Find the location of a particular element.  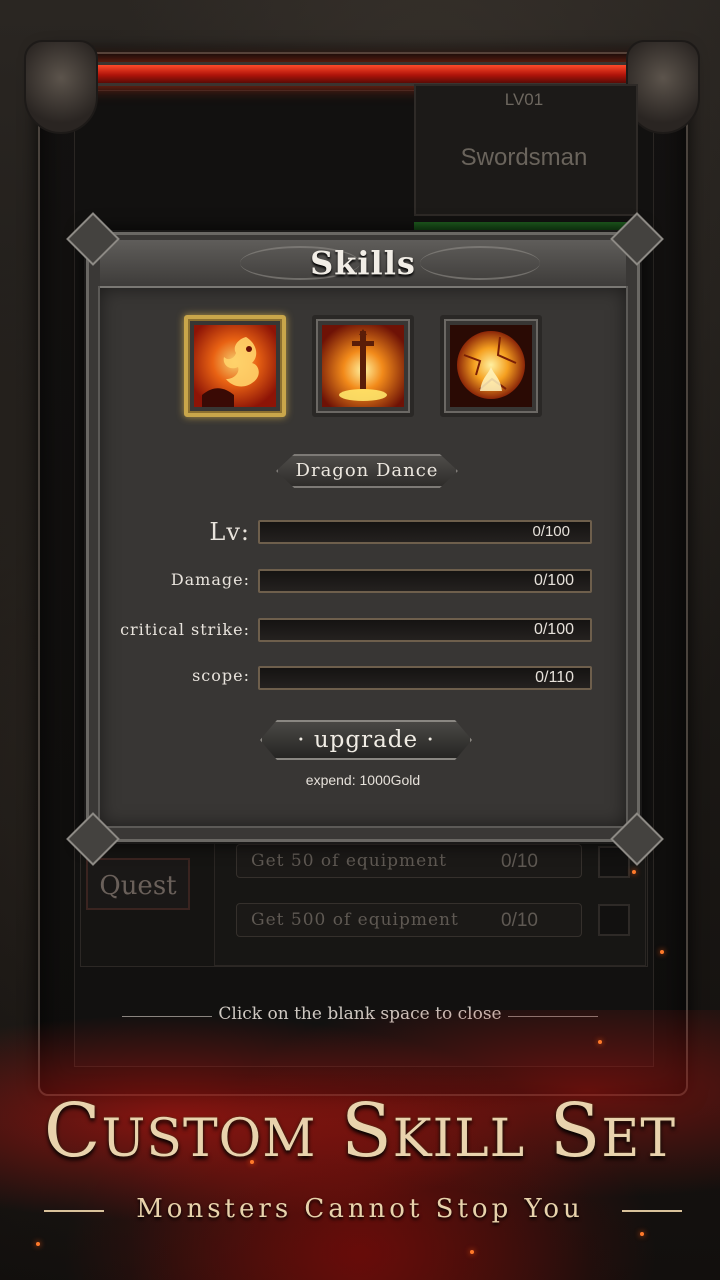

skill-slot-fire-orb is located at coordinates (491, 366).